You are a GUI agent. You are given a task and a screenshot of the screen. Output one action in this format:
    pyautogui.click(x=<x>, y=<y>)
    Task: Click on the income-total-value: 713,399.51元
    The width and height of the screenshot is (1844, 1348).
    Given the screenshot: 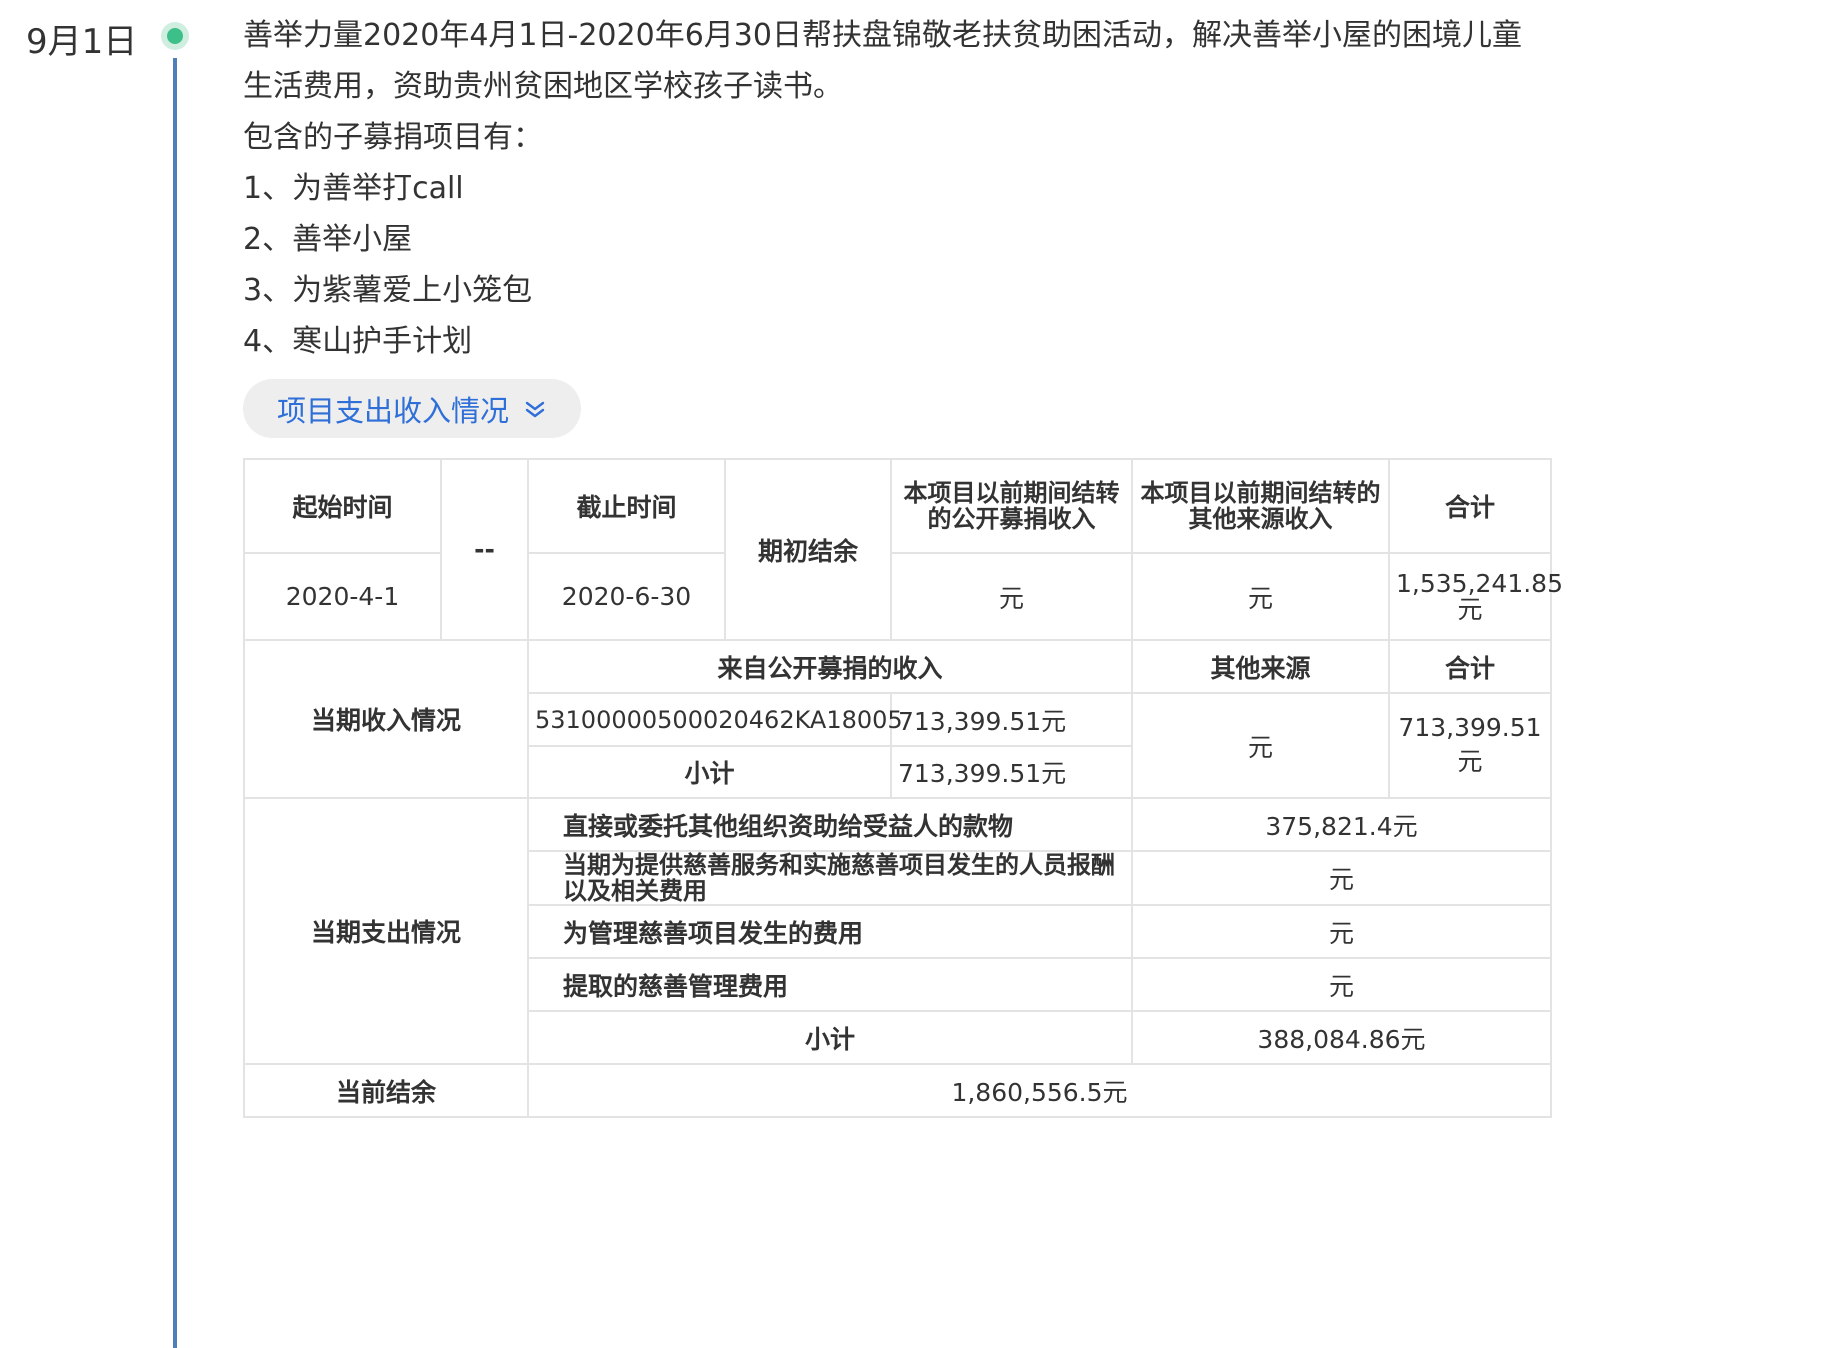 What is the action you would take?
    pyautogui.click(x=1470, y=745)
    